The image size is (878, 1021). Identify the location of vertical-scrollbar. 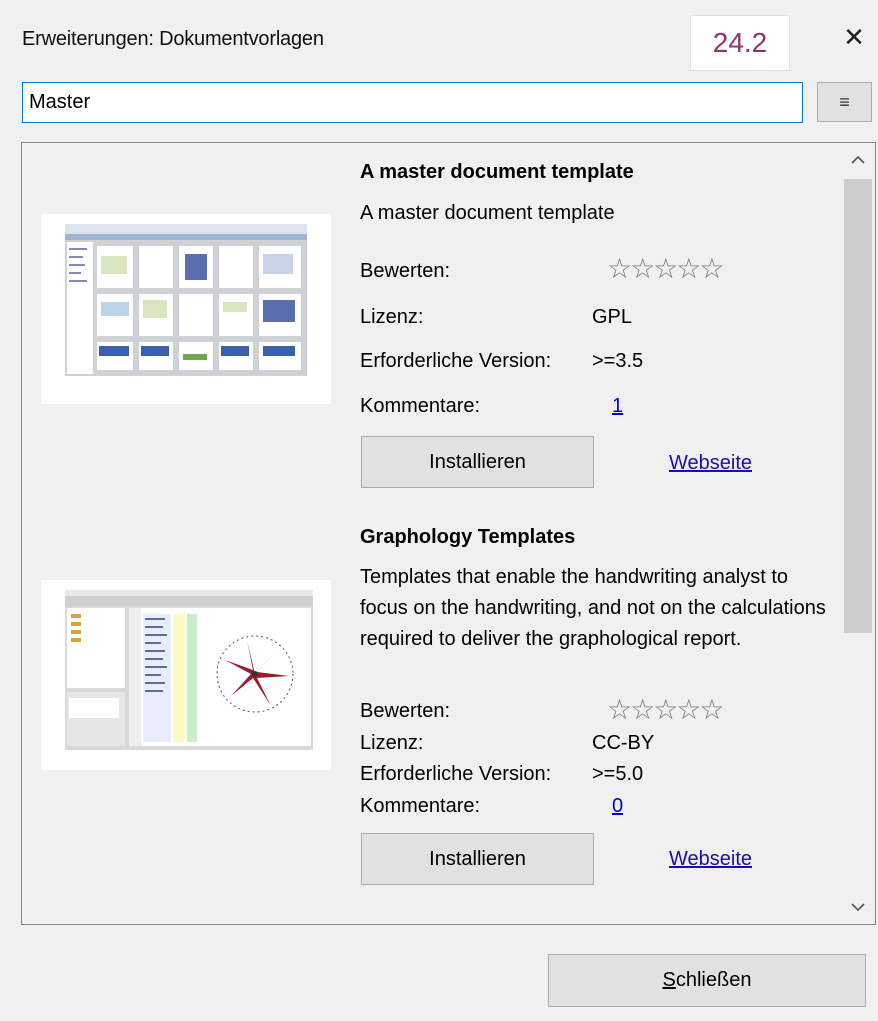
(858, 533).